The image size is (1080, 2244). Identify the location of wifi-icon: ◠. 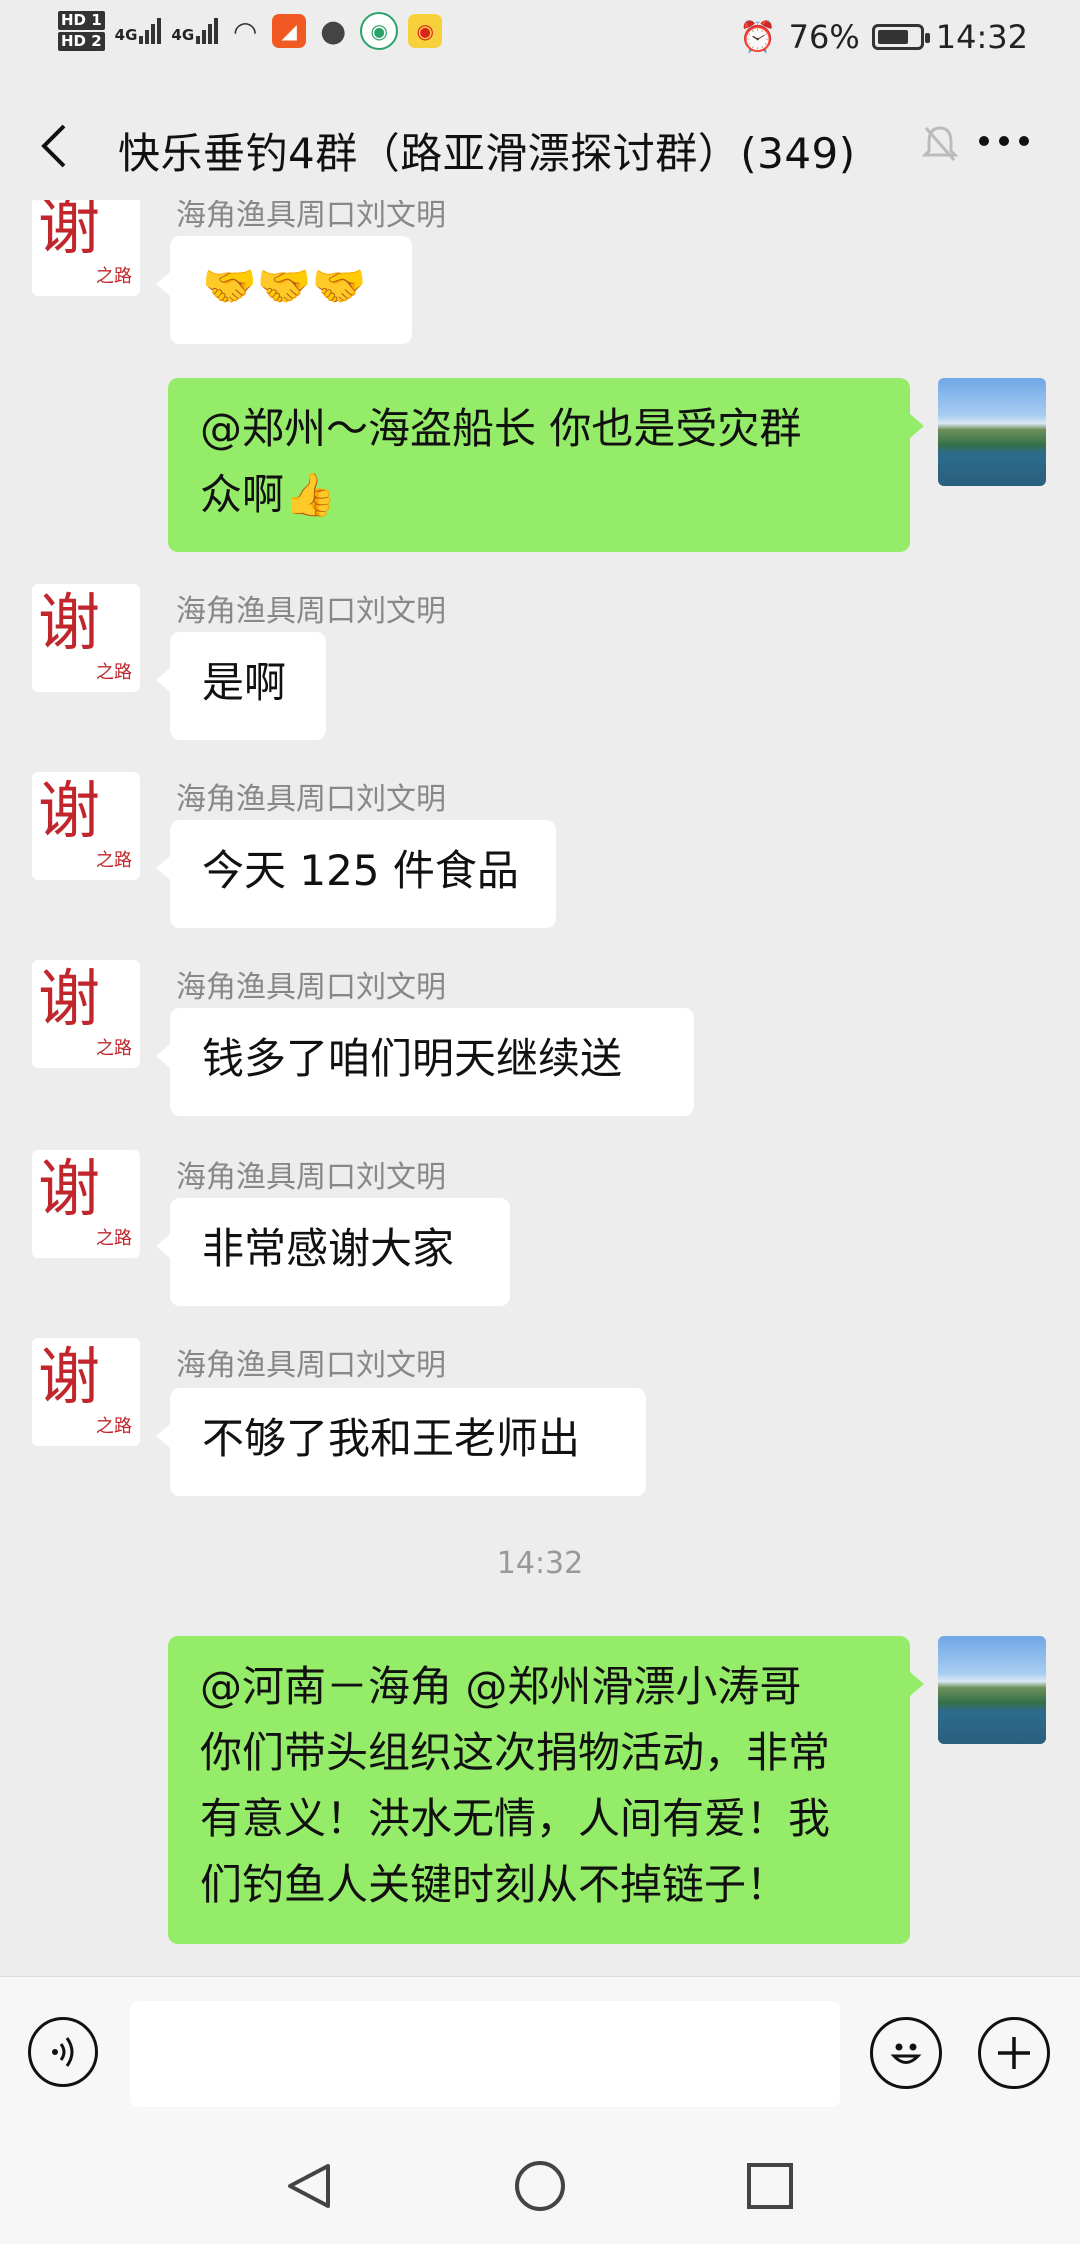
(245, 31).